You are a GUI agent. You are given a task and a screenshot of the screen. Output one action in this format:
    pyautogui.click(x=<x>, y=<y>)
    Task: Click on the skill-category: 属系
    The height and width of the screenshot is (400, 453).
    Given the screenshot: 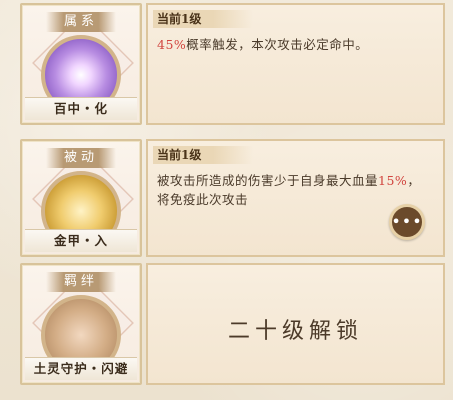 What is the action you would take?
    pyautogui.click(x=81, y=22)
    